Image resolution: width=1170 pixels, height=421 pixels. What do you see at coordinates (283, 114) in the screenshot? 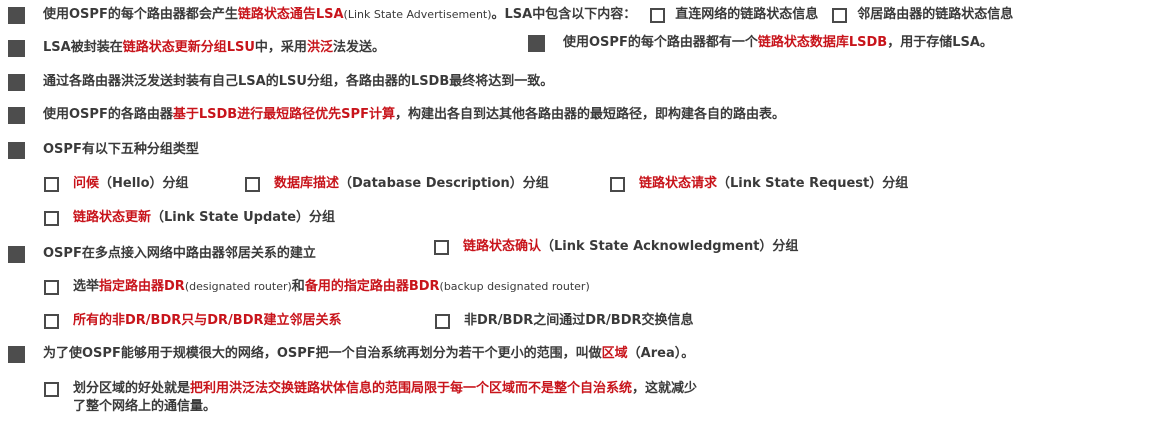
I see `highlight-spf: 基于LSDB进行最短路径优先SPF计算` at bounding box center [283, 114].